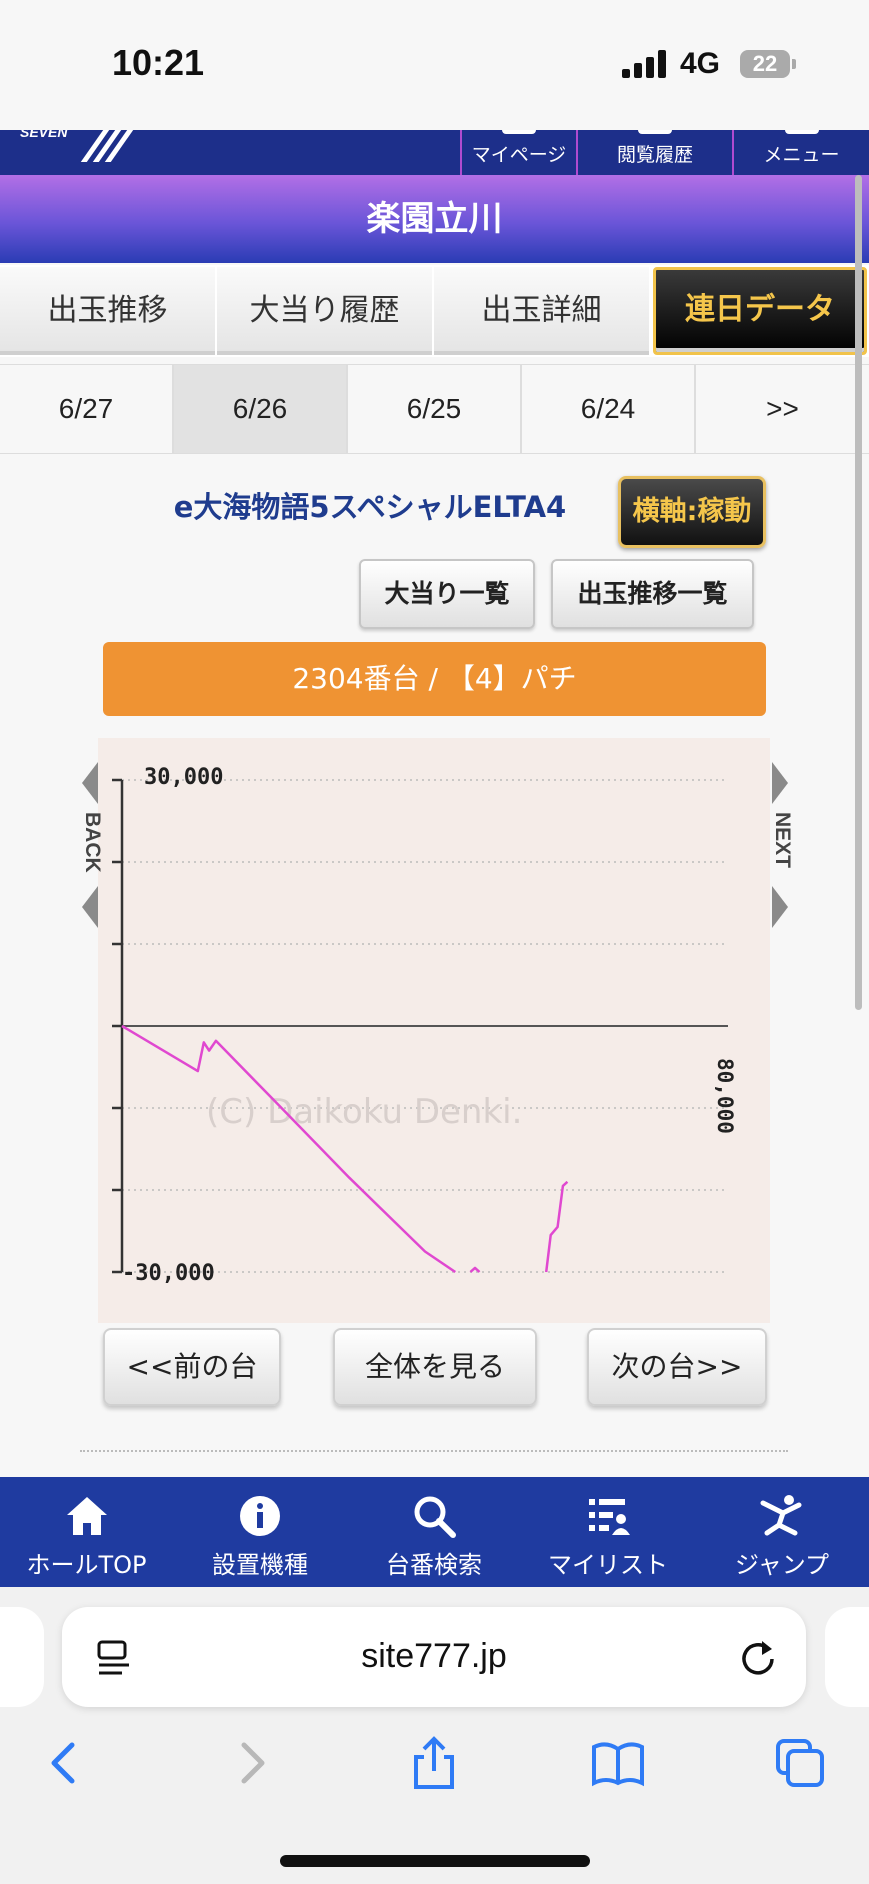  I want to click on status-bar: 10:21 4G 22, so click(434, 65).